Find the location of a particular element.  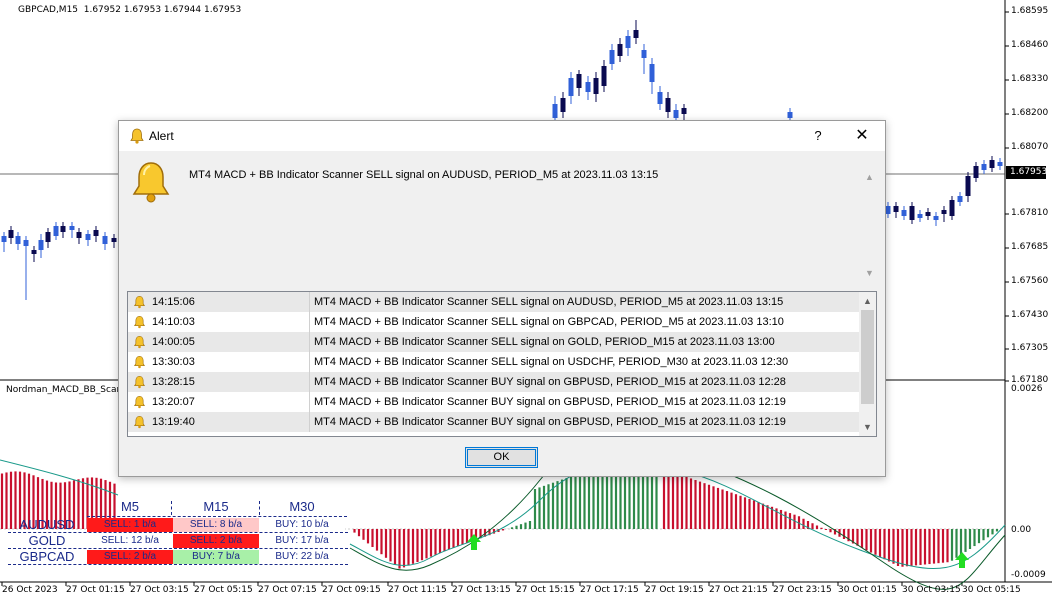

alert-time: 13:30:03 is located at coordinates (173, 362).